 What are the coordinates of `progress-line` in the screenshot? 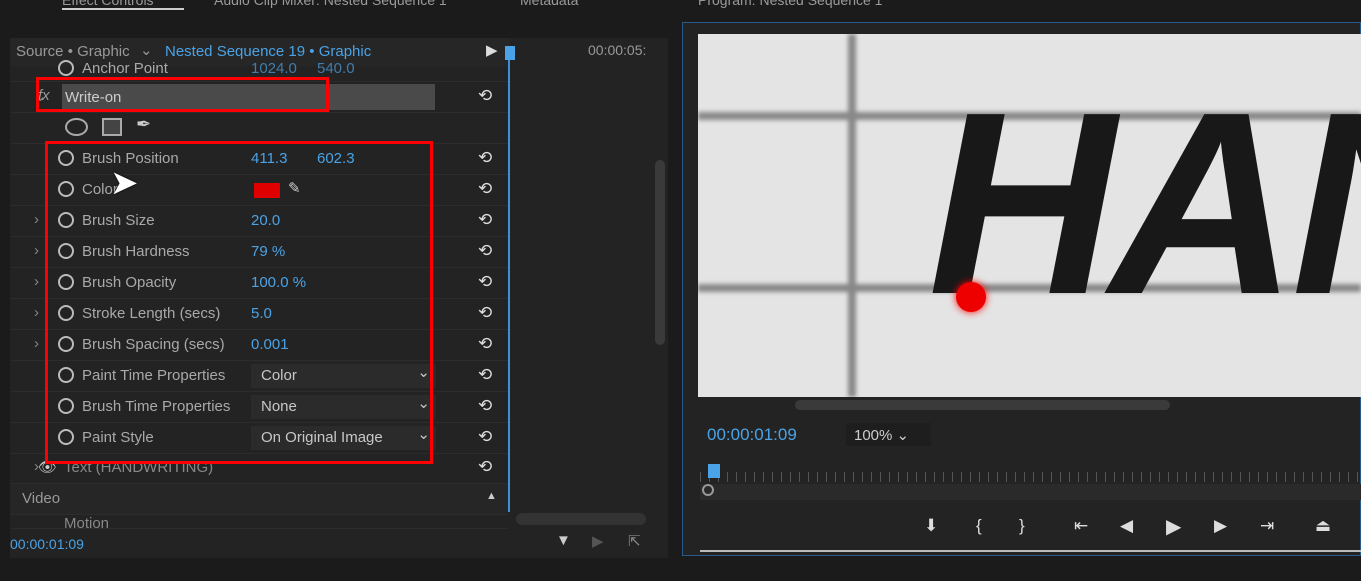 It's located at (1030, 551).